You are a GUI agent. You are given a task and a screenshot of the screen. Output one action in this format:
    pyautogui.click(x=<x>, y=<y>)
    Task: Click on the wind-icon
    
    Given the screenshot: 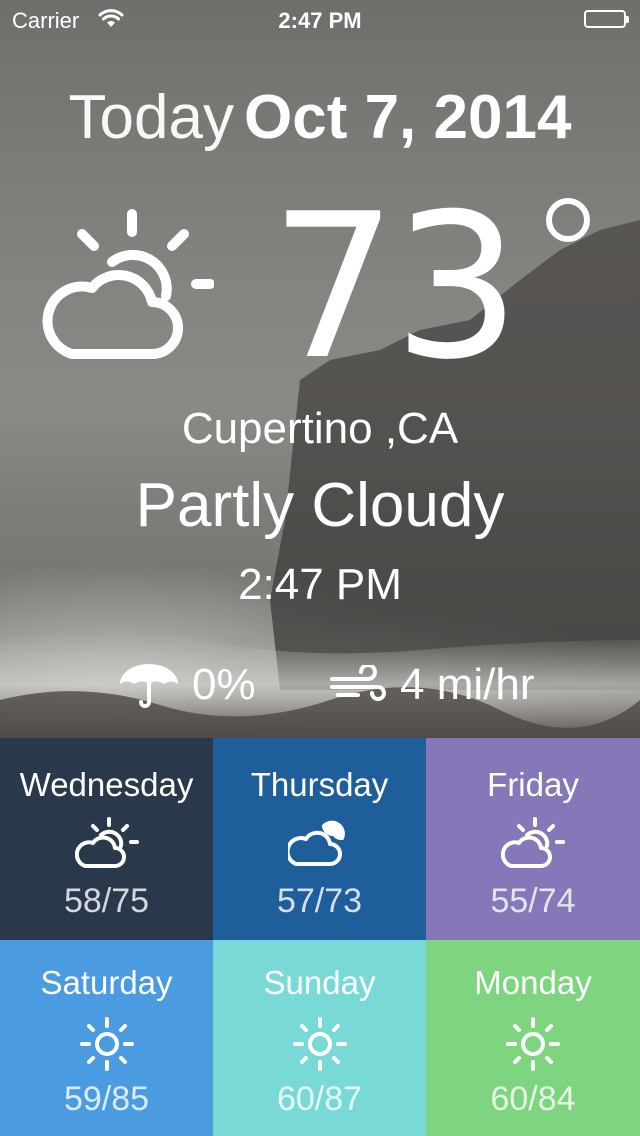 What is the action you would take?
    pyautogui.click(x=358, y=683)
    